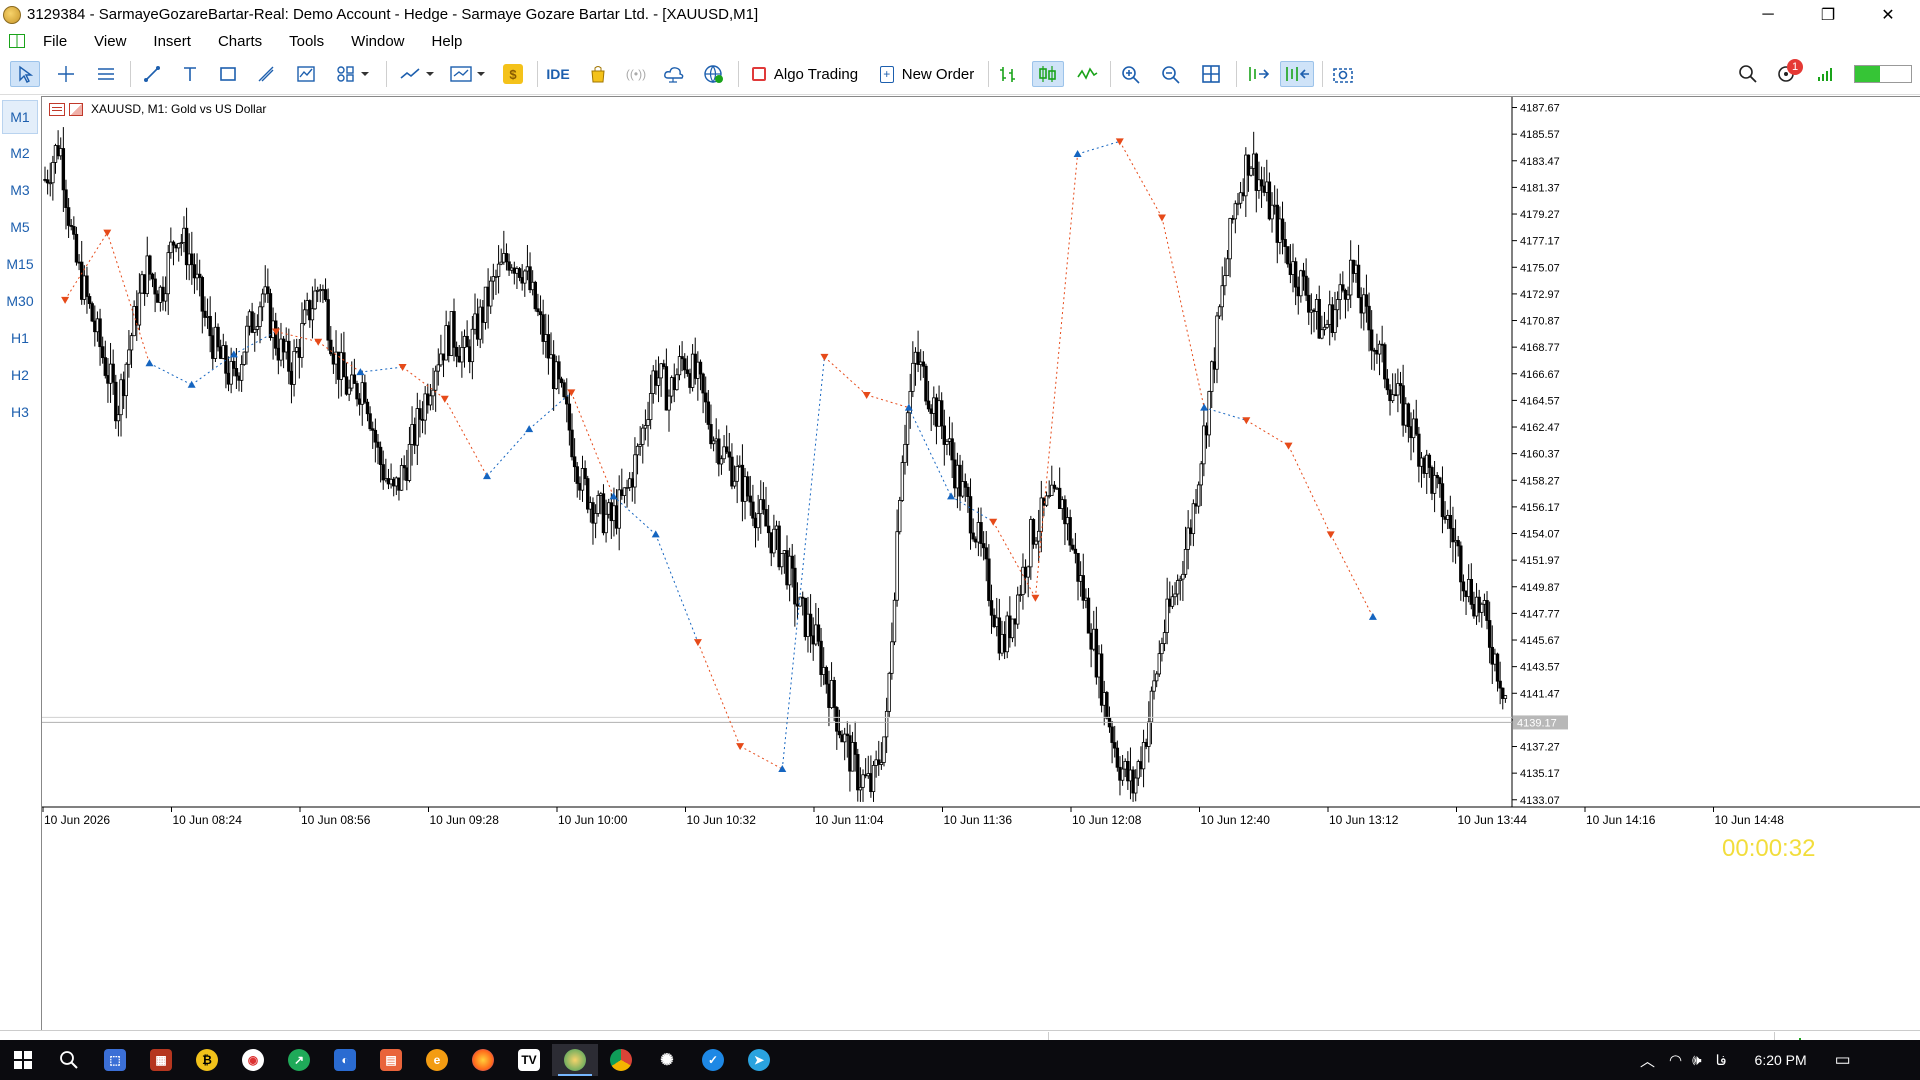 Image resolution: width=1920 pixels, height=1080 pixels. What do you see at coordinates (1888, 14) in the screenshot?
I see `close-button: ✕` at bounding box center [1888, 14].